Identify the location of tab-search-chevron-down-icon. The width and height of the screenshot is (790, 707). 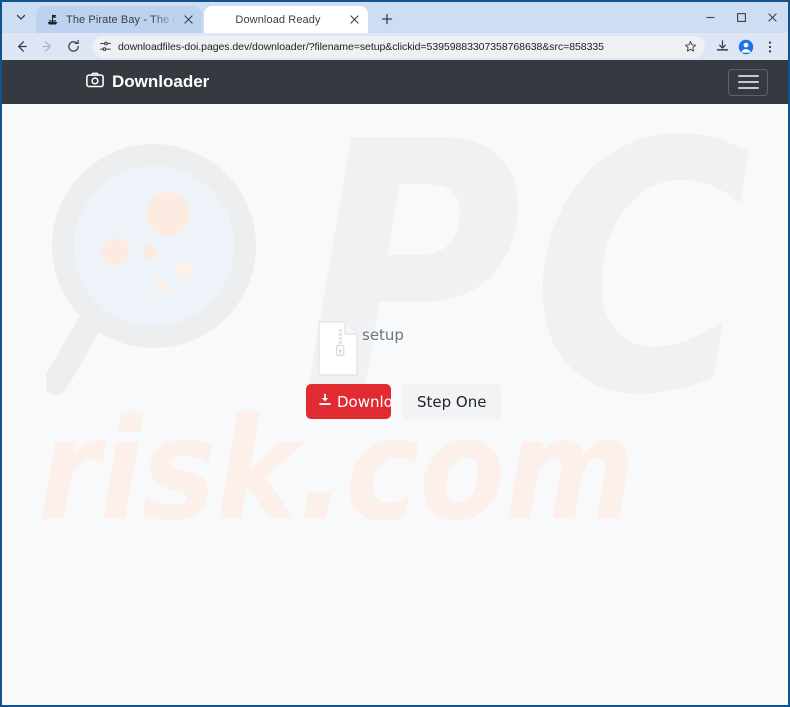
(21, 17).